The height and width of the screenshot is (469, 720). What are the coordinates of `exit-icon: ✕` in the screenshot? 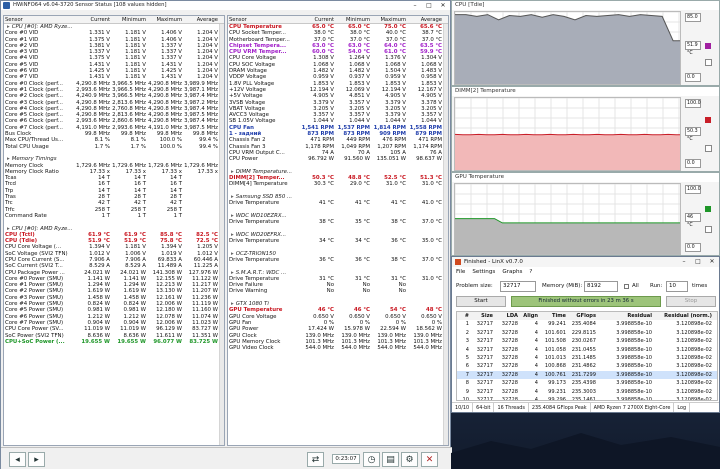 It's located at (429, 459).